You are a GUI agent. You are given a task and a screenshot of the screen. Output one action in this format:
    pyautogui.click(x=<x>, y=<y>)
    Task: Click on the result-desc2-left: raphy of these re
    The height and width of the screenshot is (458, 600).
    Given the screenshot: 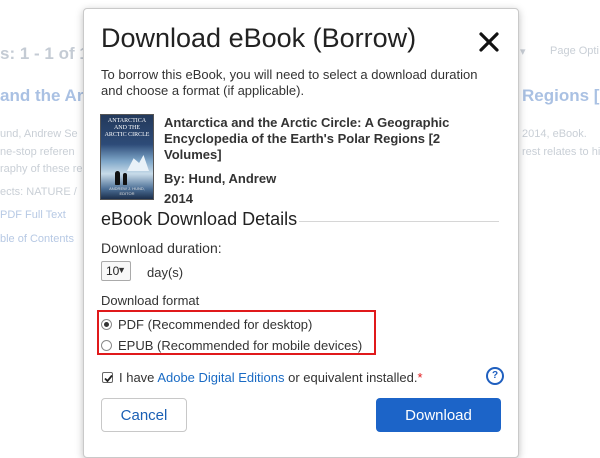 What is the action you would take?
    pyautogui.click(x=41, y=169)
    